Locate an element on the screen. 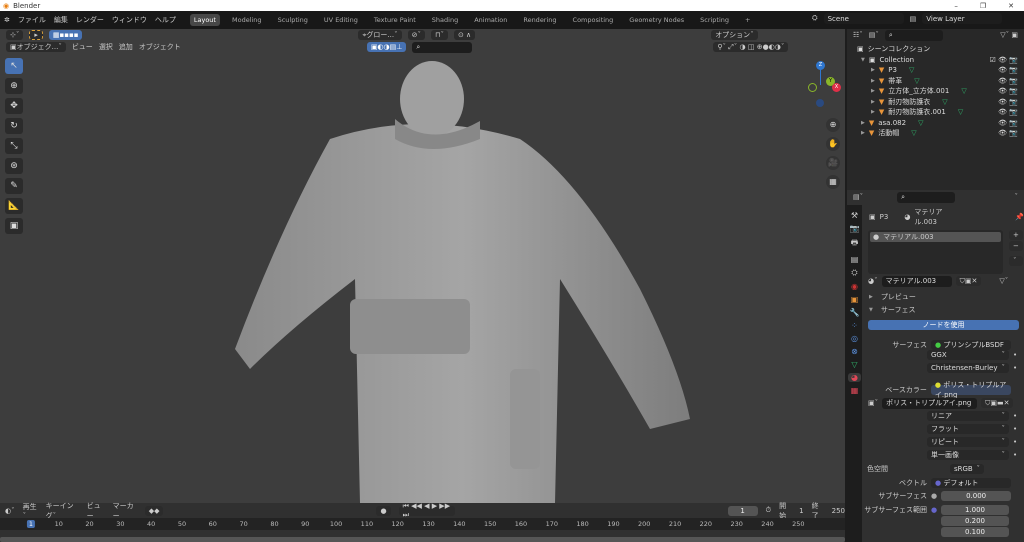  material-tab-icon: ◕ is located at coordinates (854, 377).